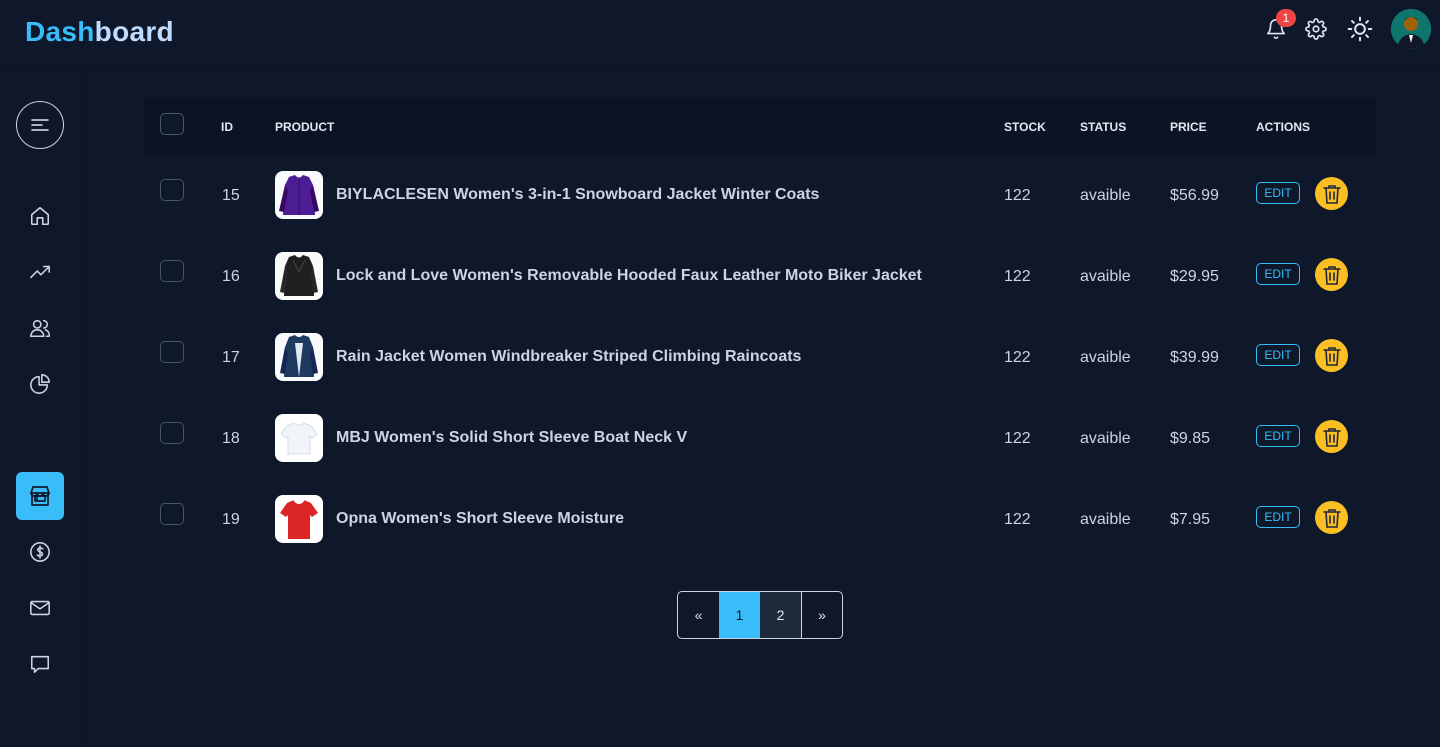 The height and width of the screenshot is (747, 1440). What do you see at coordinates (1283, 127) in the screenshot?
I see `header-actions: ACTIONS` at bounding box center [1283, 127].